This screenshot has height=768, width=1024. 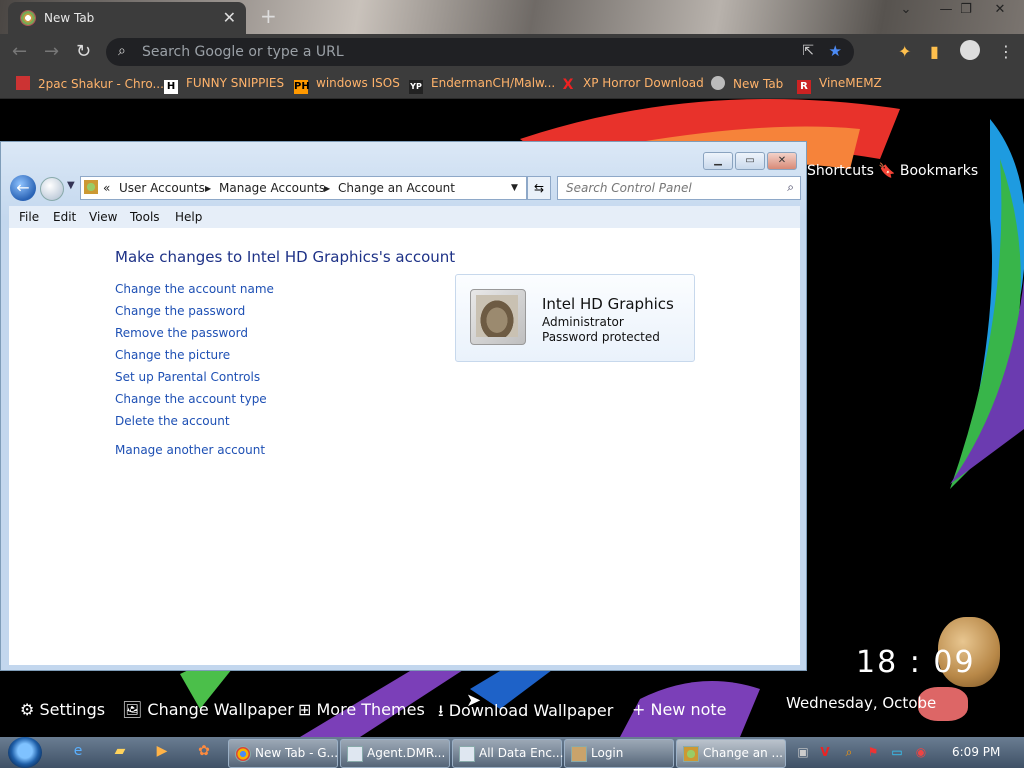 I want to click on bookmark-label: FUNNY SNIPPIES, so click(x=235, y=83).